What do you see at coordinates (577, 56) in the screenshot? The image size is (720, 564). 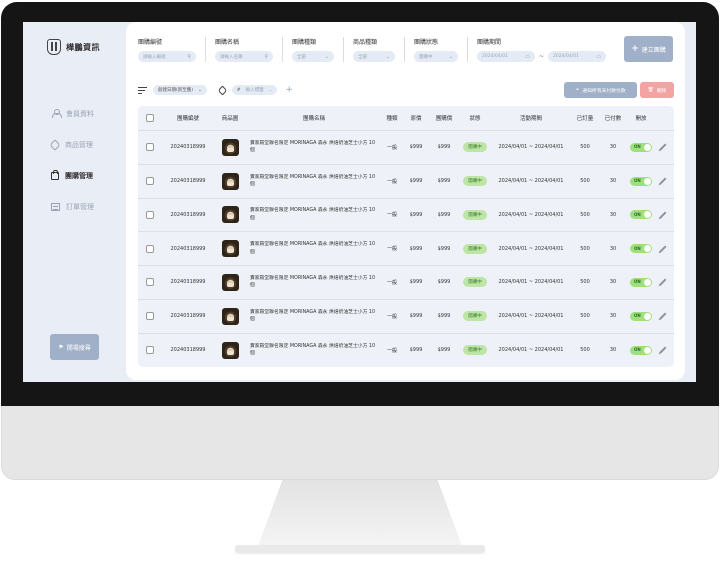 I see `end-date-input: 2024/04/01 ▭` at bounding box center [577, 56].